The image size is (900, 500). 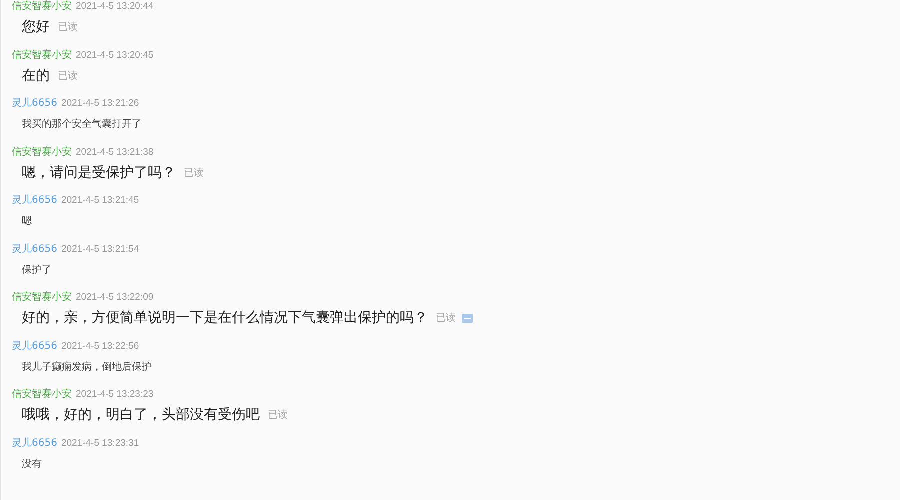 What do you see at coordinates (100, 347) in the screenshot?
I see `message-time: 2021-4-5 13:22:56` at bounding box center [100, 347].